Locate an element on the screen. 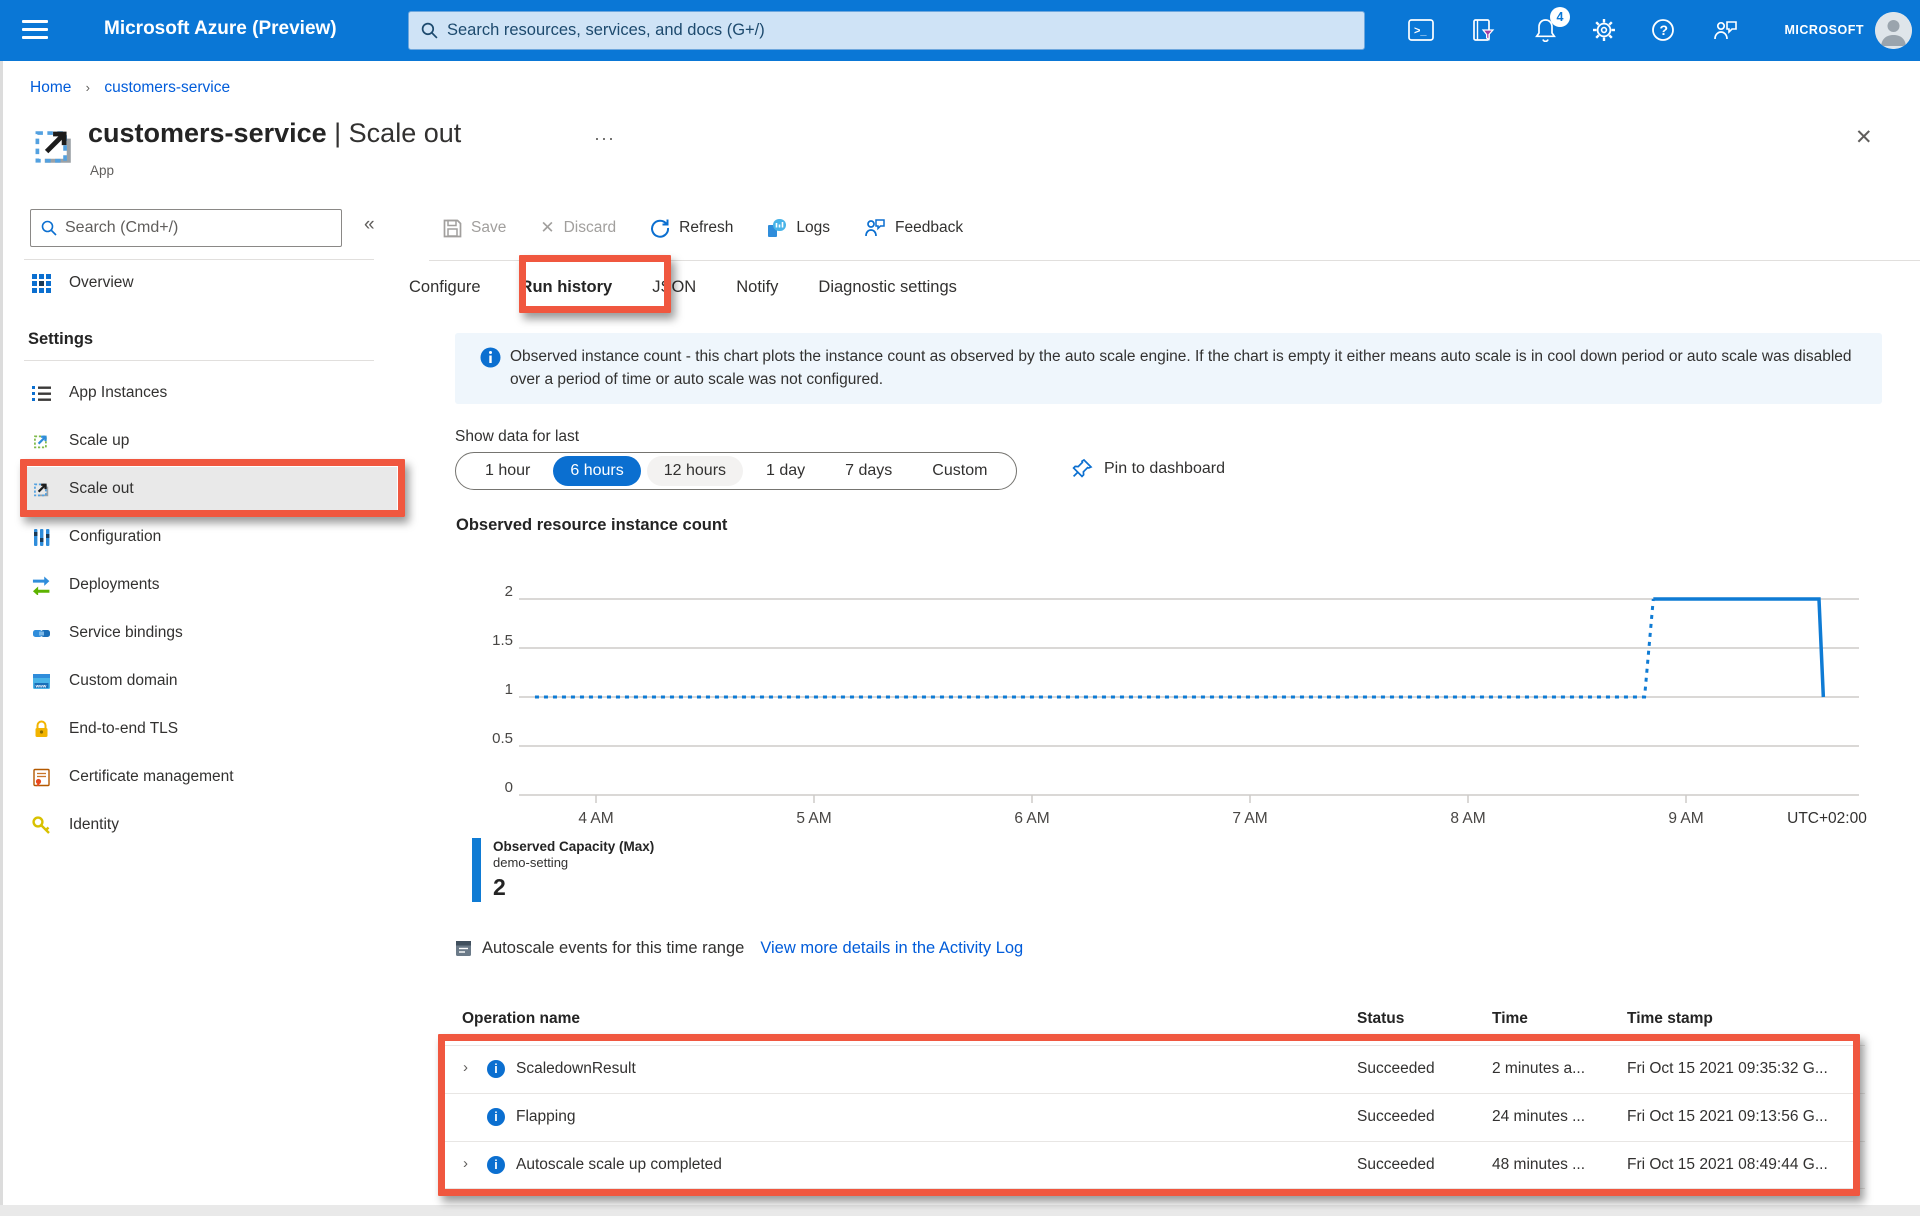 Image resolution: width=1920 pixels, height=1216 pixels. tab-json: JSON is located at coordinates (674, 287).